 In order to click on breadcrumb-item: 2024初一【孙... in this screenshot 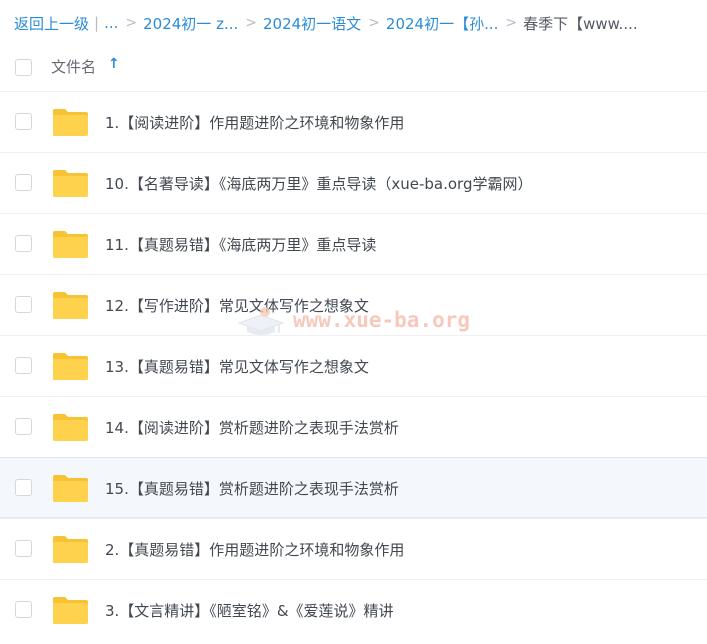, I will do `click(442, 23)`.